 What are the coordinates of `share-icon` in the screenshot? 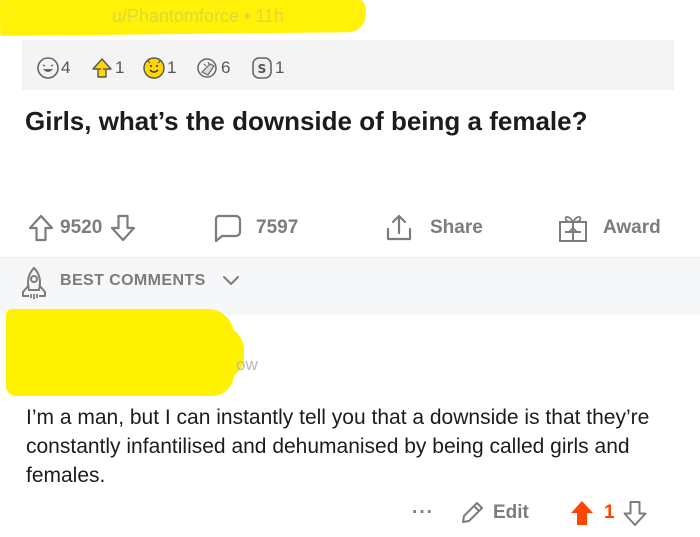 It's located at (399, 227).